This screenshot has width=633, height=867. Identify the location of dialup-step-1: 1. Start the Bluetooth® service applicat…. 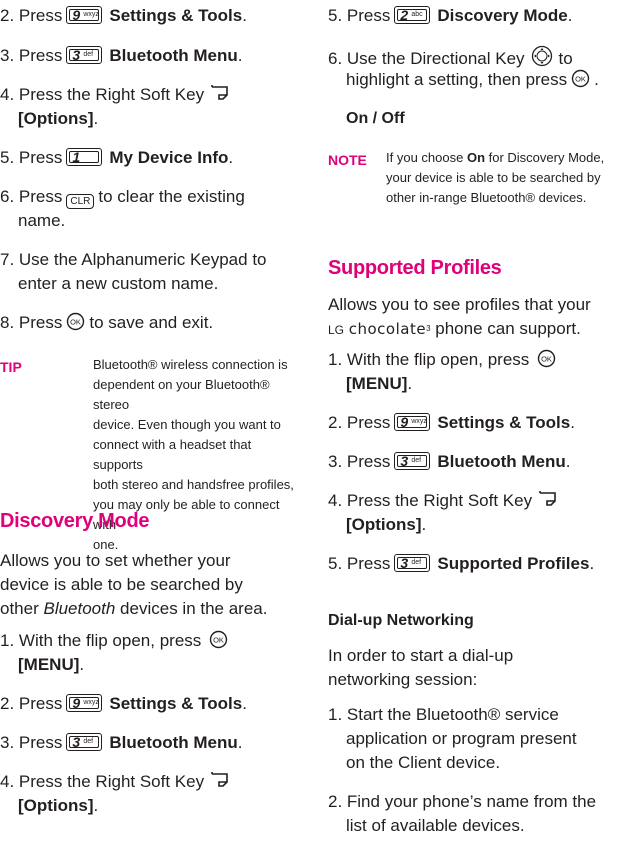
(452, 738).